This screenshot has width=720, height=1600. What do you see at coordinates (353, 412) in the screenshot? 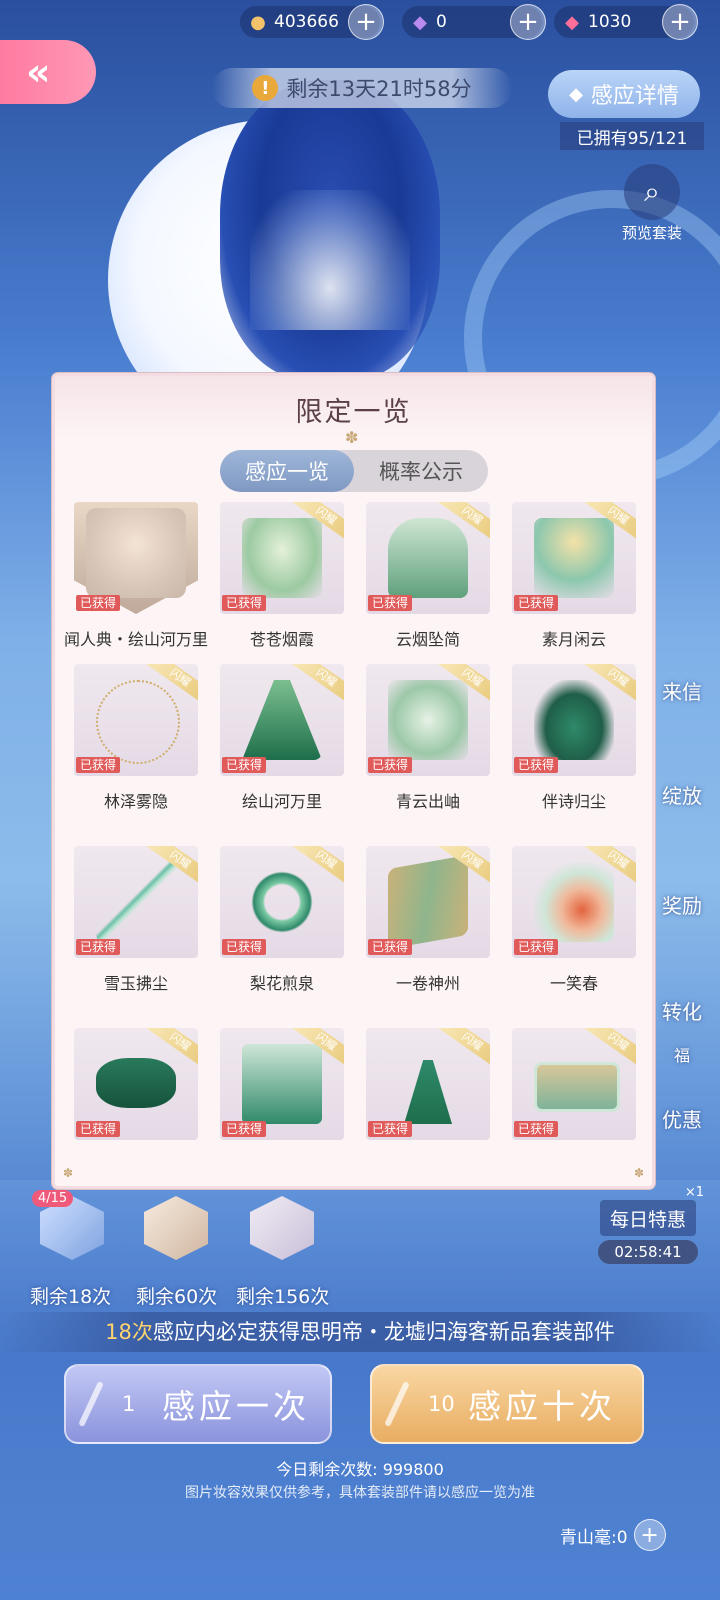
I see `modal-title: 限定一览` at bounding box center [353, 412].